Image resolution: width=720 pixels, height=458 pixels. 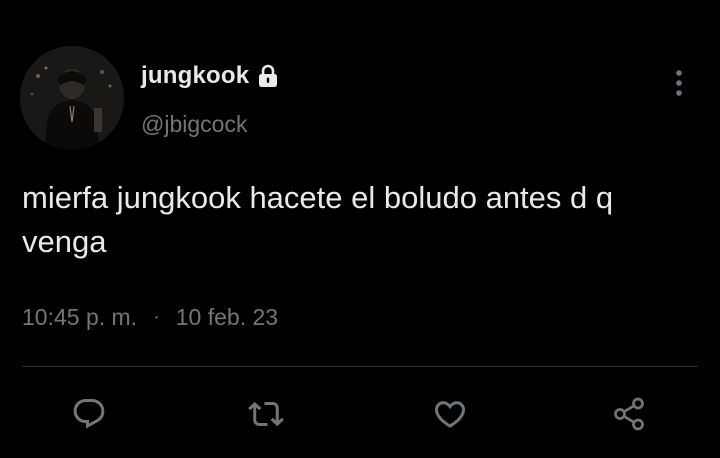 I want to click on avatar, so click(x=72, y=98).